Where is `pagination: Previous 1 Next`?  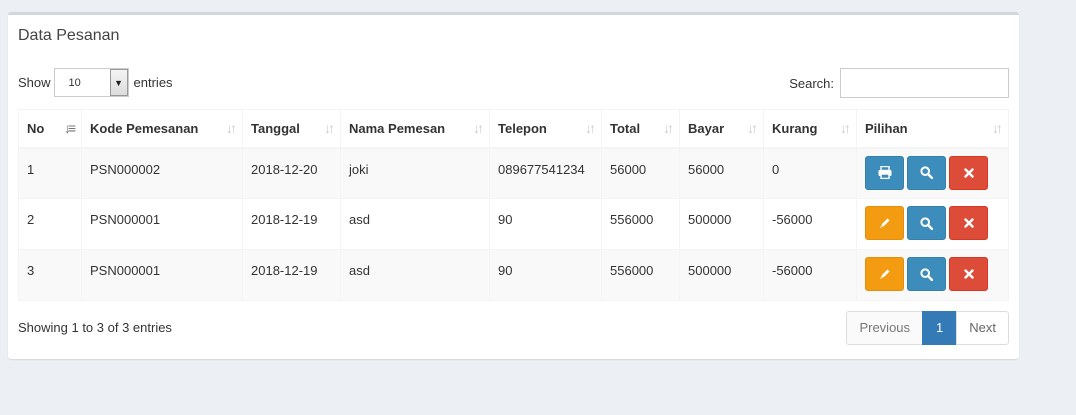 pagination: Previous 1 Next is located at coordinates (927, 328).